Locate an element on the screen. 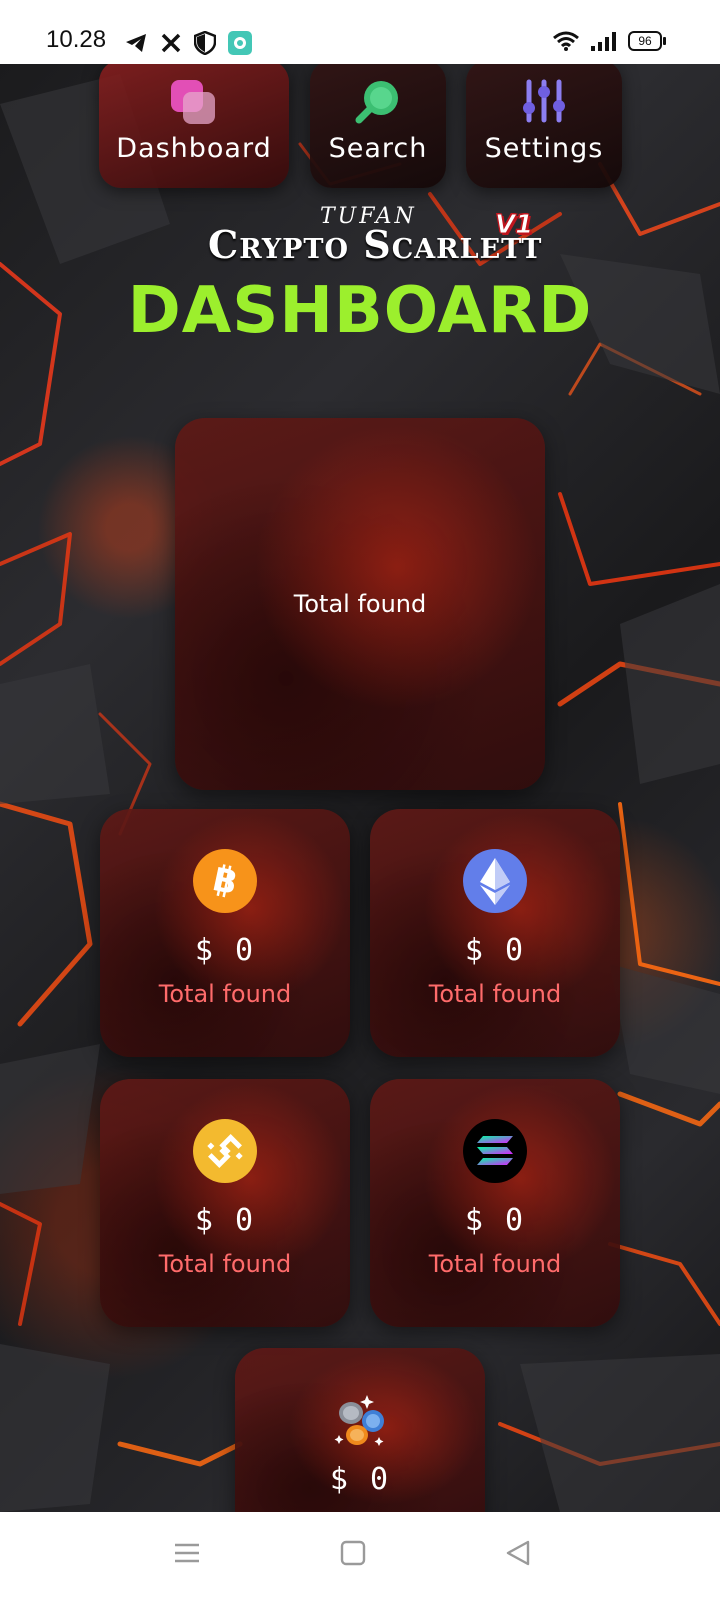 The image size is (720, 1600). solana-value: $ 0 is located at coordinates (495, 1220).